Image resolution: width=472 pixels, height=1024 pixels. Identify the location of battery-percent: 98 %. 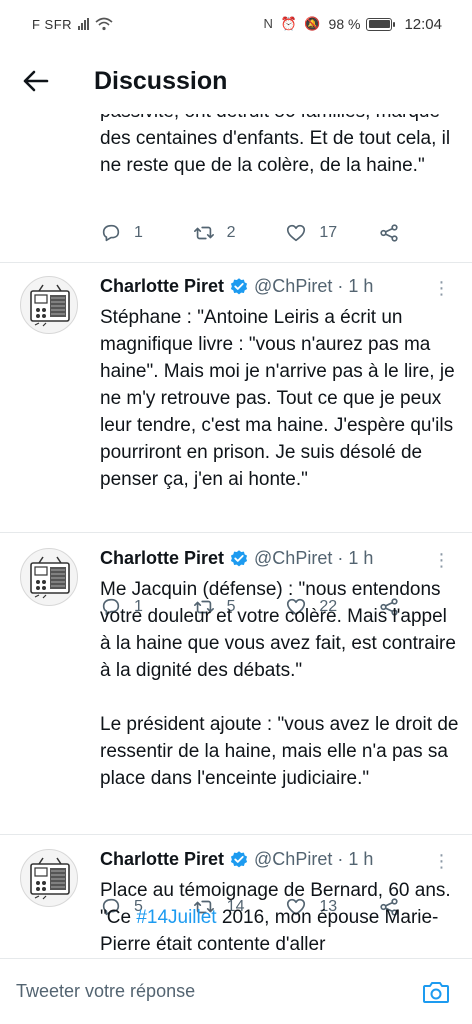
(344, 24).